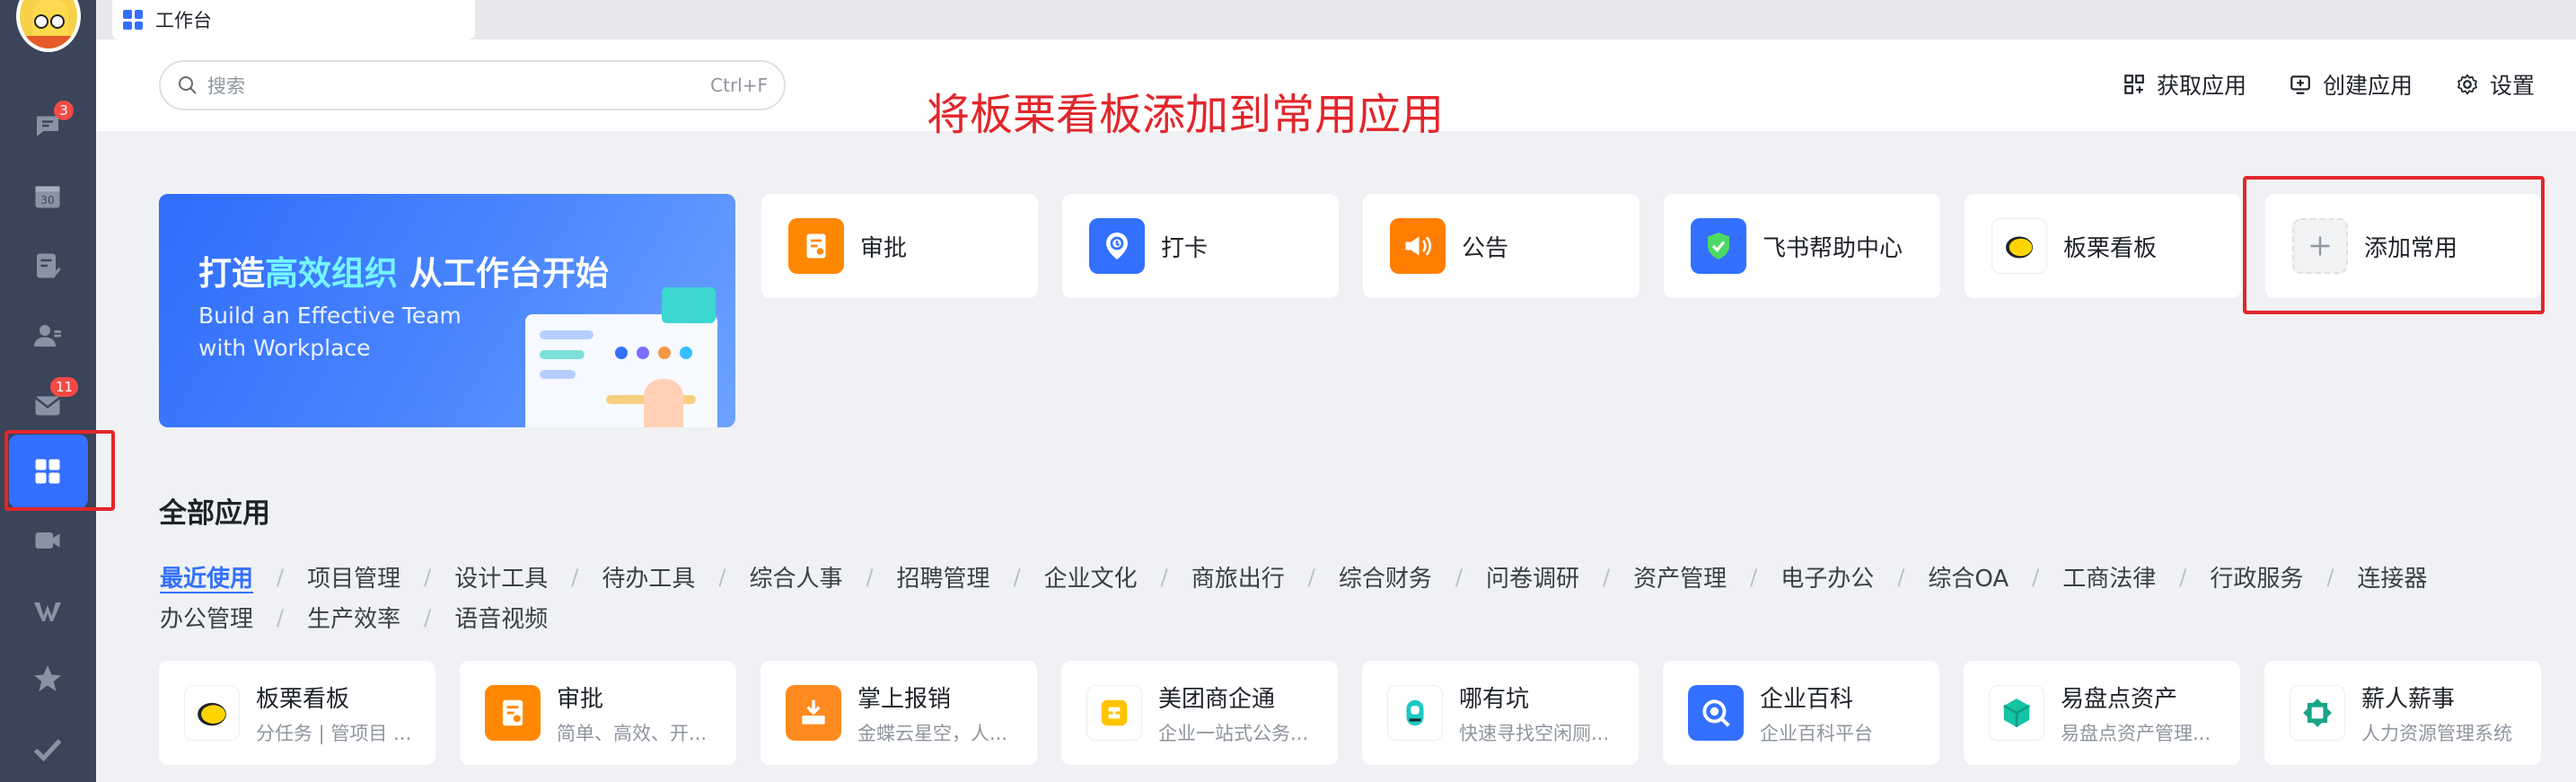 The image size is (2576, 782). What do you see at coordinates (1354, 617) in the screenshot?
I see `category-row-2: 办公管理 / 生产效率 / 语音视频` at bounding box center [1354, 617].